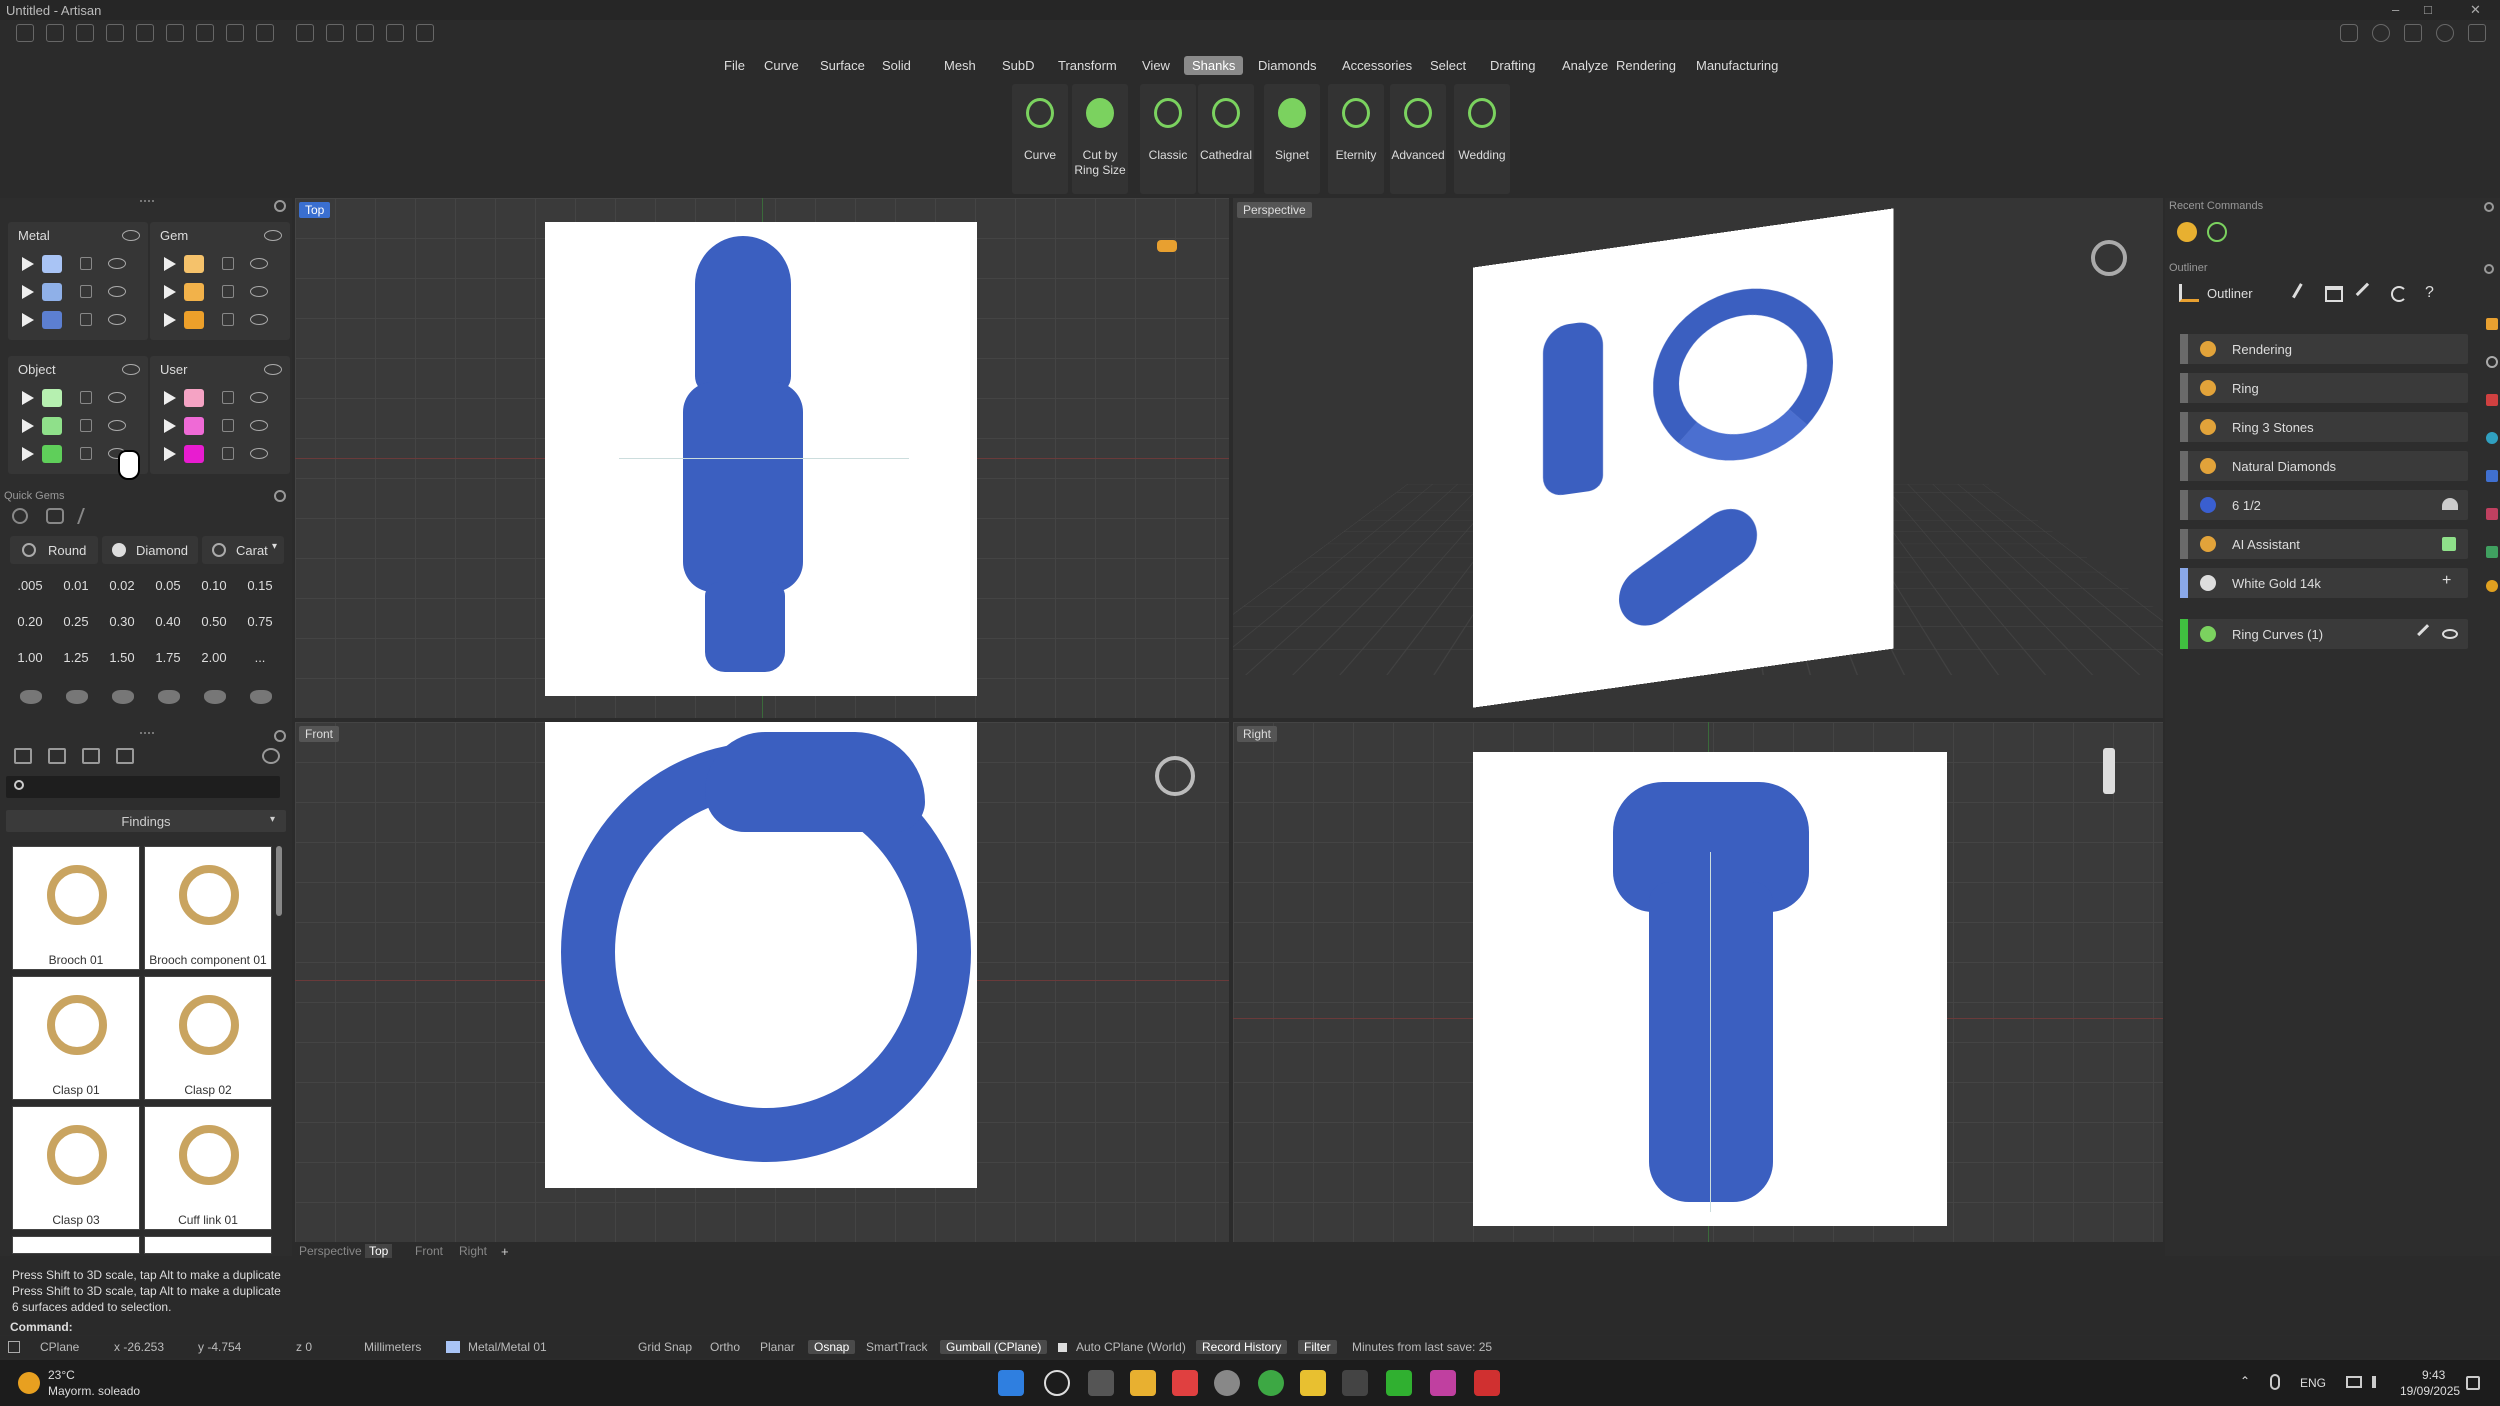  Describe the element at coordinates (214, 622) in the screenshot. I see `gem-size-button: 0.50` at that location.